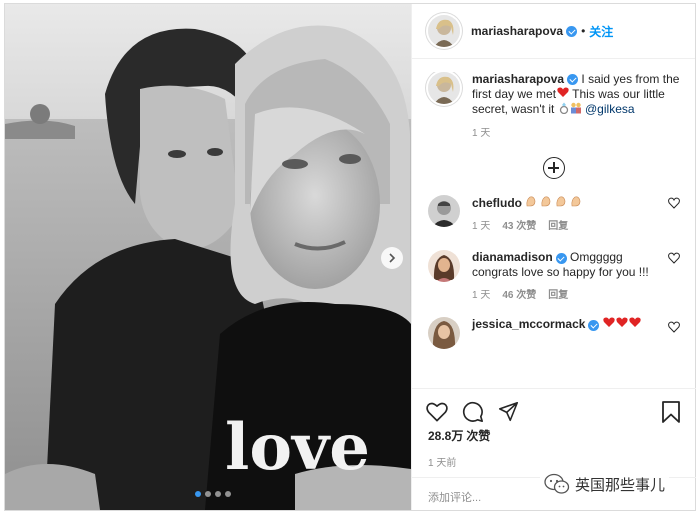  What do you see at coordinates (446, 436) in the screenshot?
I see `likes-count: 28.8万` at bounding box center [446, 436].